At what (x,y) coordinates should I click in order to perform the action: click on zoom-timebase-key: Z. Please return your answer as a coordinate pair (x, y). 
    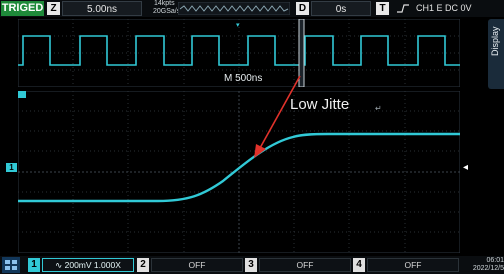
    Looking at the image, I should click on (53, 8).